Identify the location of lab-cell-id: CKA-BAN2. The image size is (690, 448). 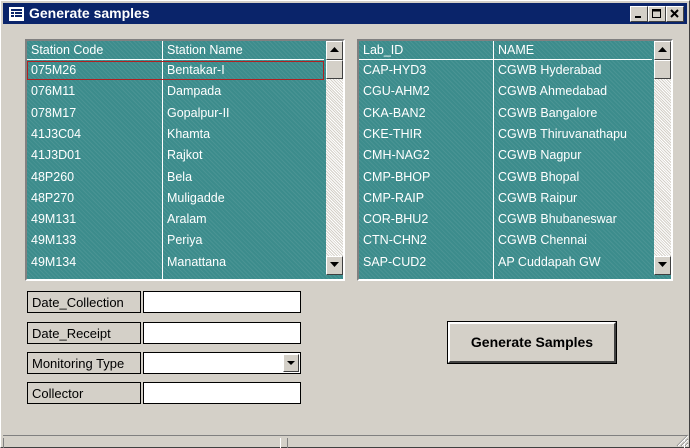
(394, 112).